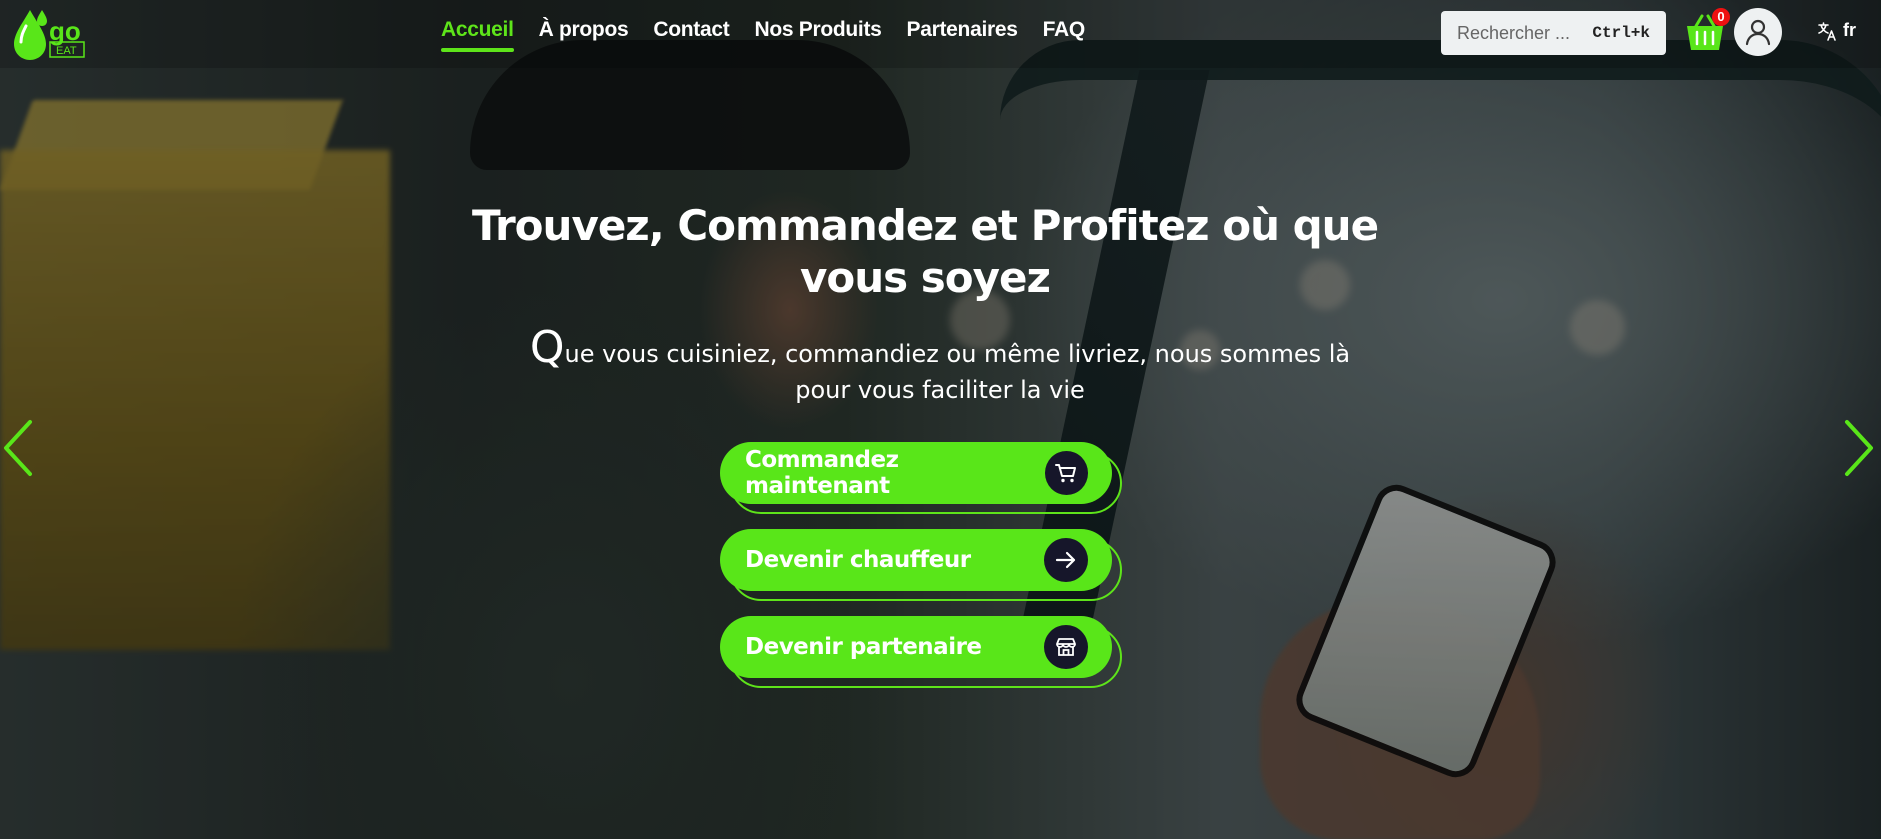 The height and width of the screenshot is (839, 1881). I want to click on cart-count-badge: 0, so click(1721, 17).